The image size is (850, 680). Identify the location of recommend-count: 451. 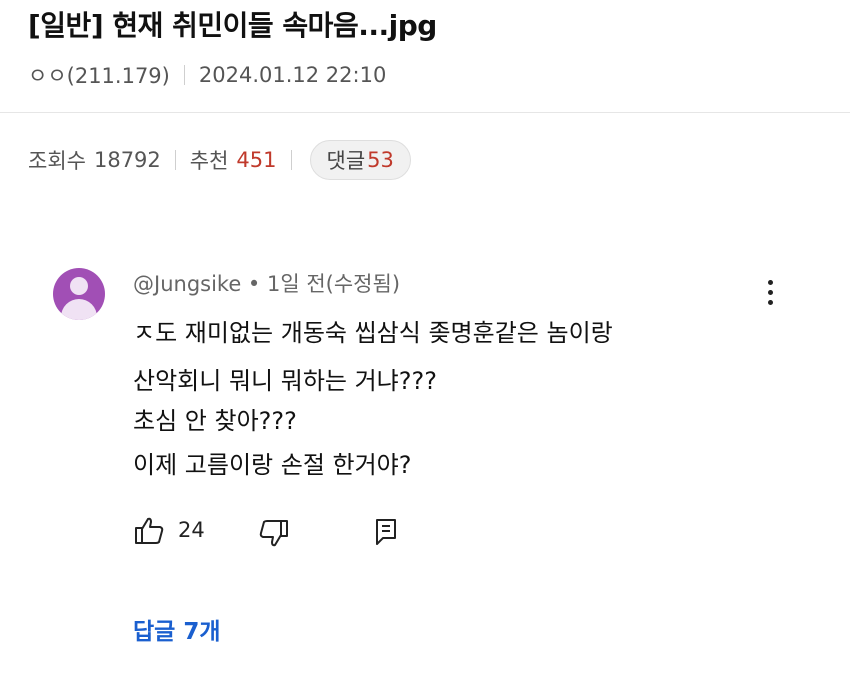
(256, 160).